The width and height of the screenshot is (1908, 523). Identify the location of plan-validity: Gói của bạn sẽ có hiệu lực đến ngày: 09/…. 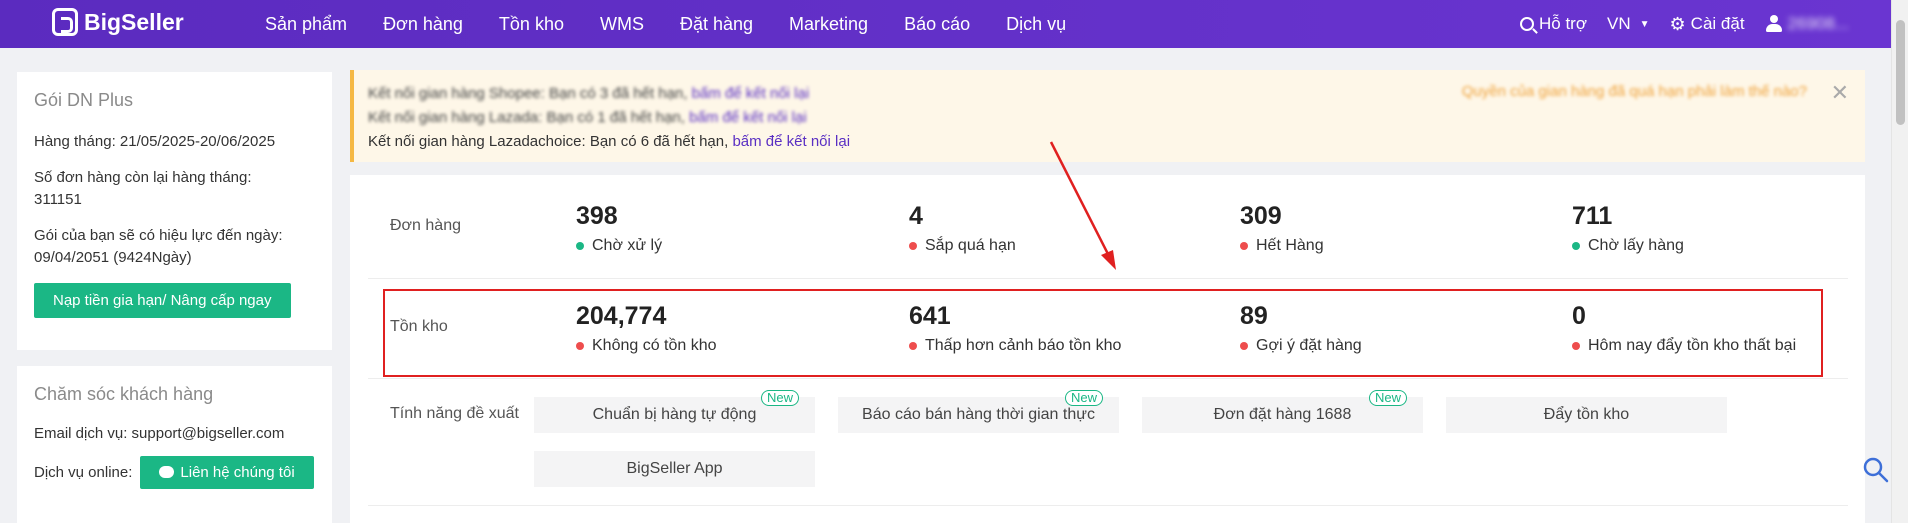
(174, 247).